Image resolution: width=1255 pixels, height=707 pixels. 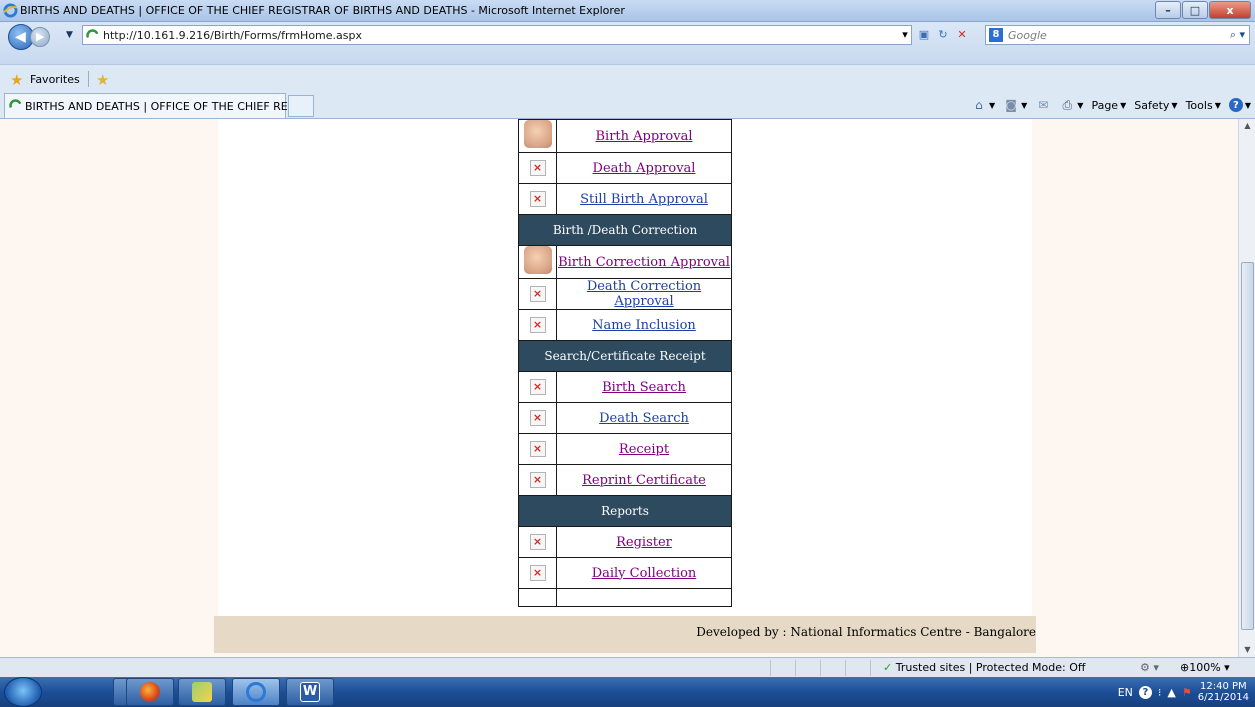 I want to click on menu-row: × Reprint Certificate, so click(x=625, y=480).